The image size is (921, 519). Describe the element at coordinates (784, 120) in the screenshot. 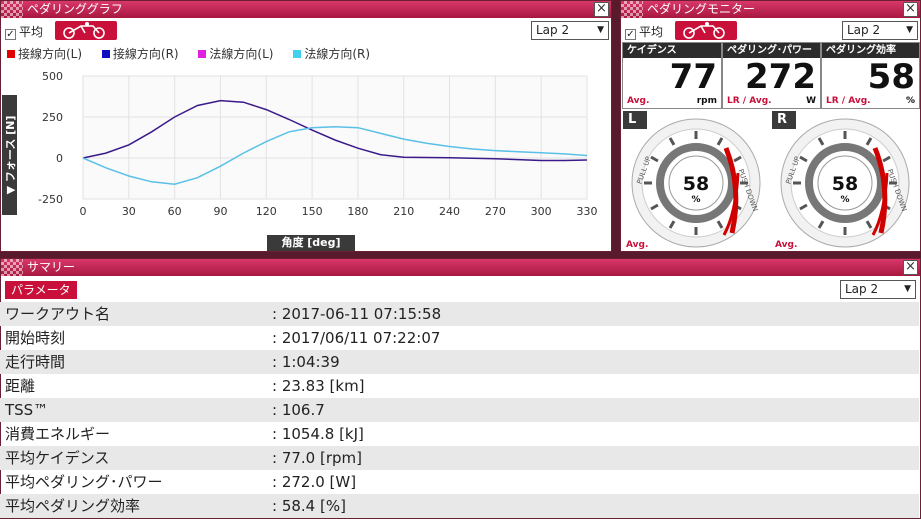

I see `gauge-side-tag: R` at that location.